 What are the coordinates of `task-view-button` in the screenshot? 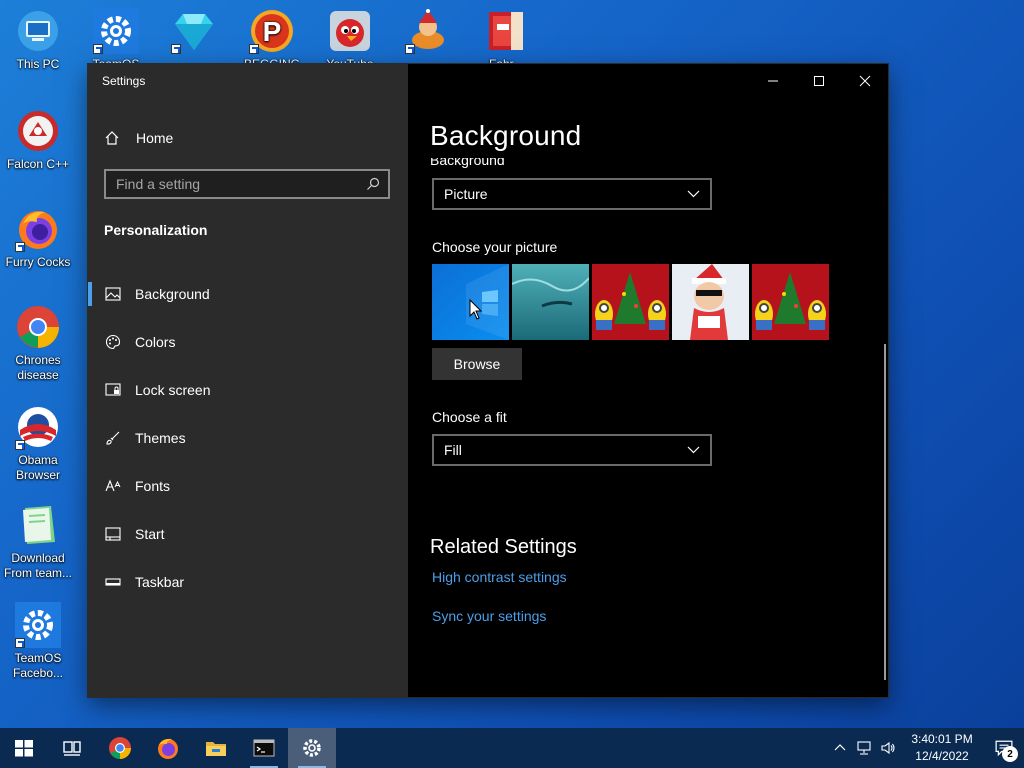 It's located at (72, 748).